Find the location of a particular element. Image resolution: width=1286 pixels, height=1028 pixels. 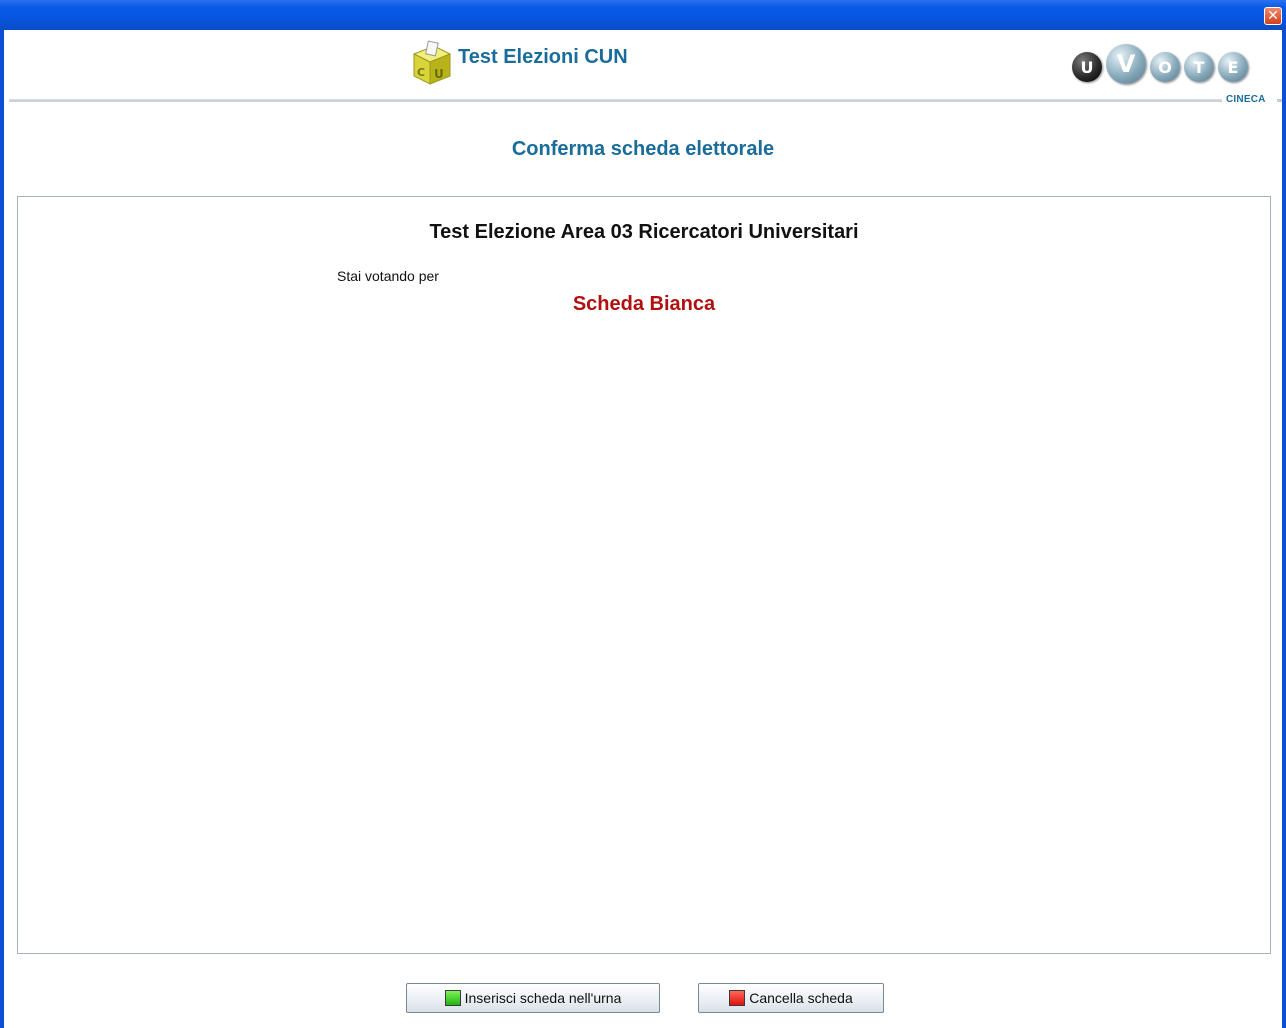

header-divider-end is located at coordinates (1279, 100).